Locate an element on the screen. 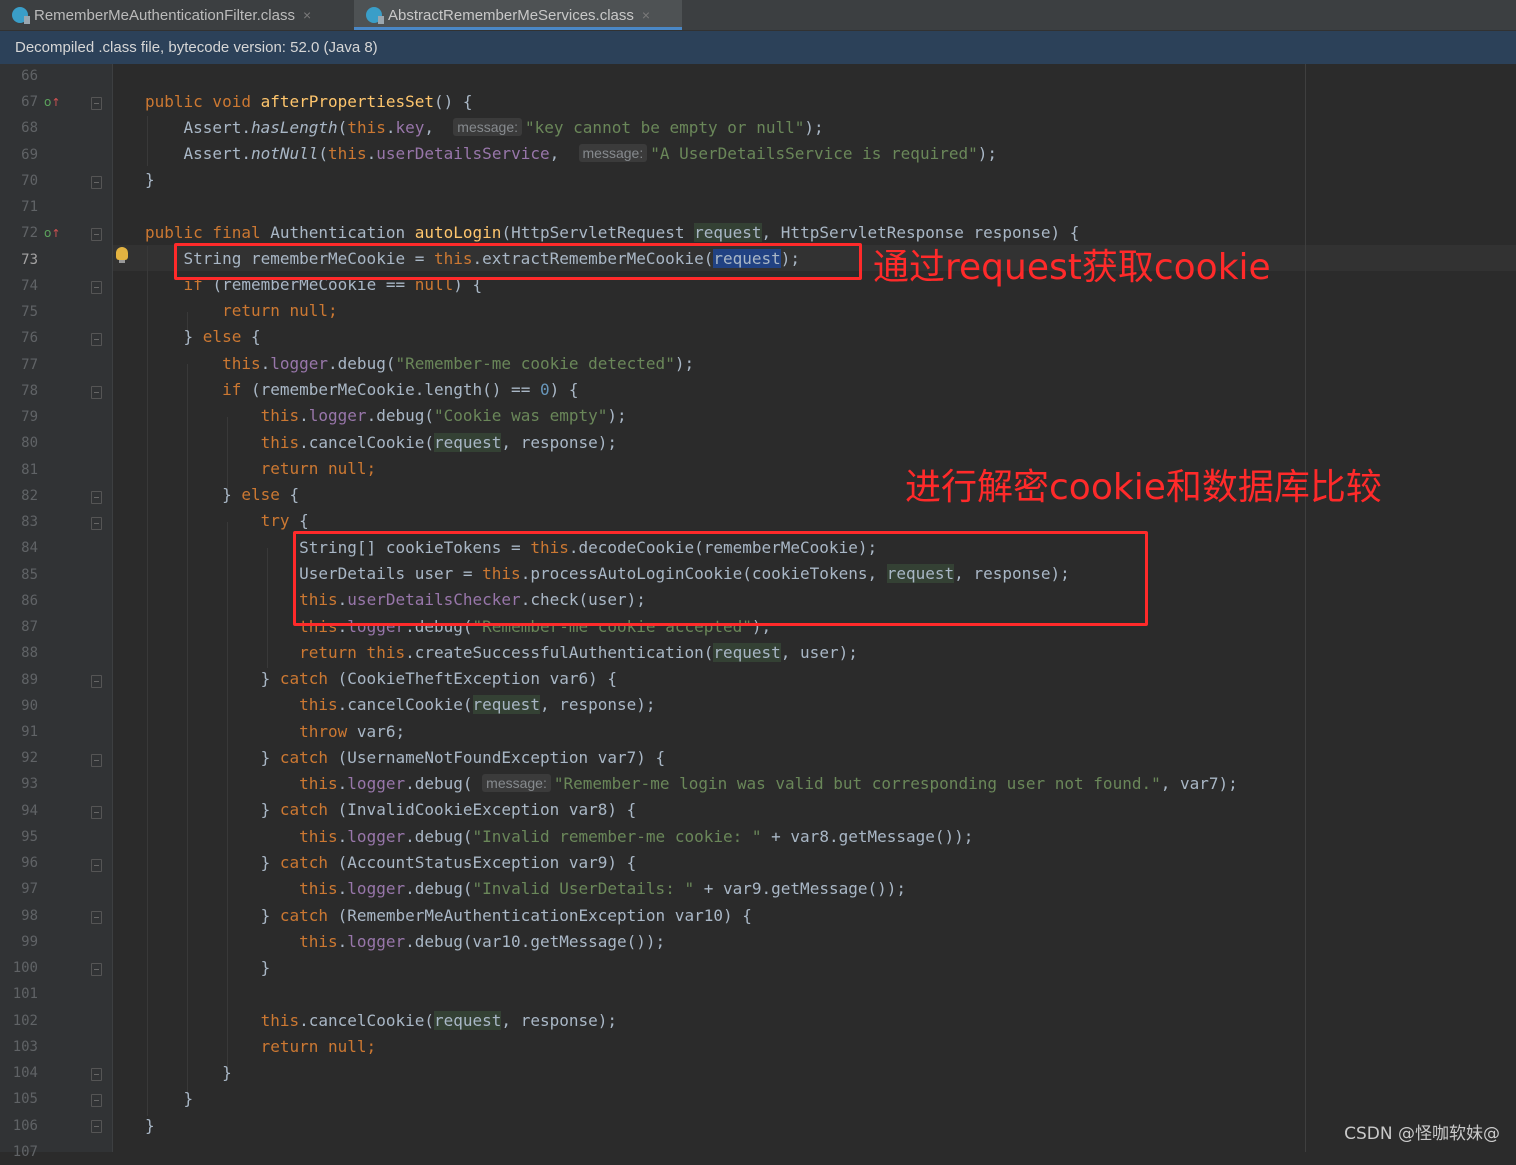 The width and height of the screenshot is (1516, 1165). code-line: } catch (AccountStatusException var9) { is located at coordinates (391, 862).